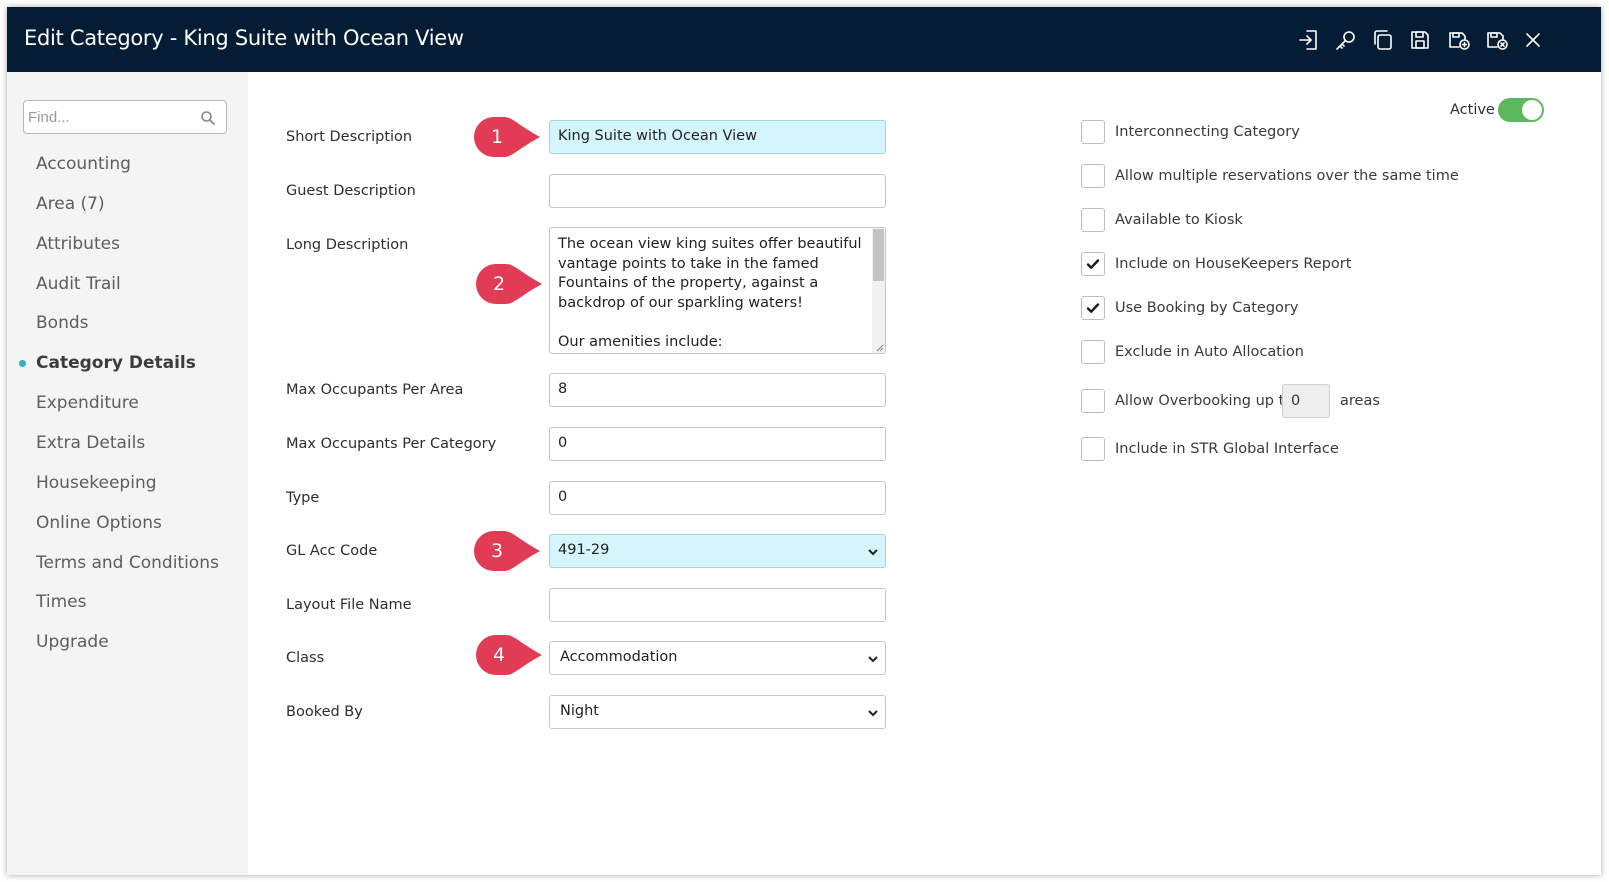  What do you see at coordinates (1093, 132) in the screenshot?
I see `interconnecting-category-checkbox` at bounding box center [1093, 132].